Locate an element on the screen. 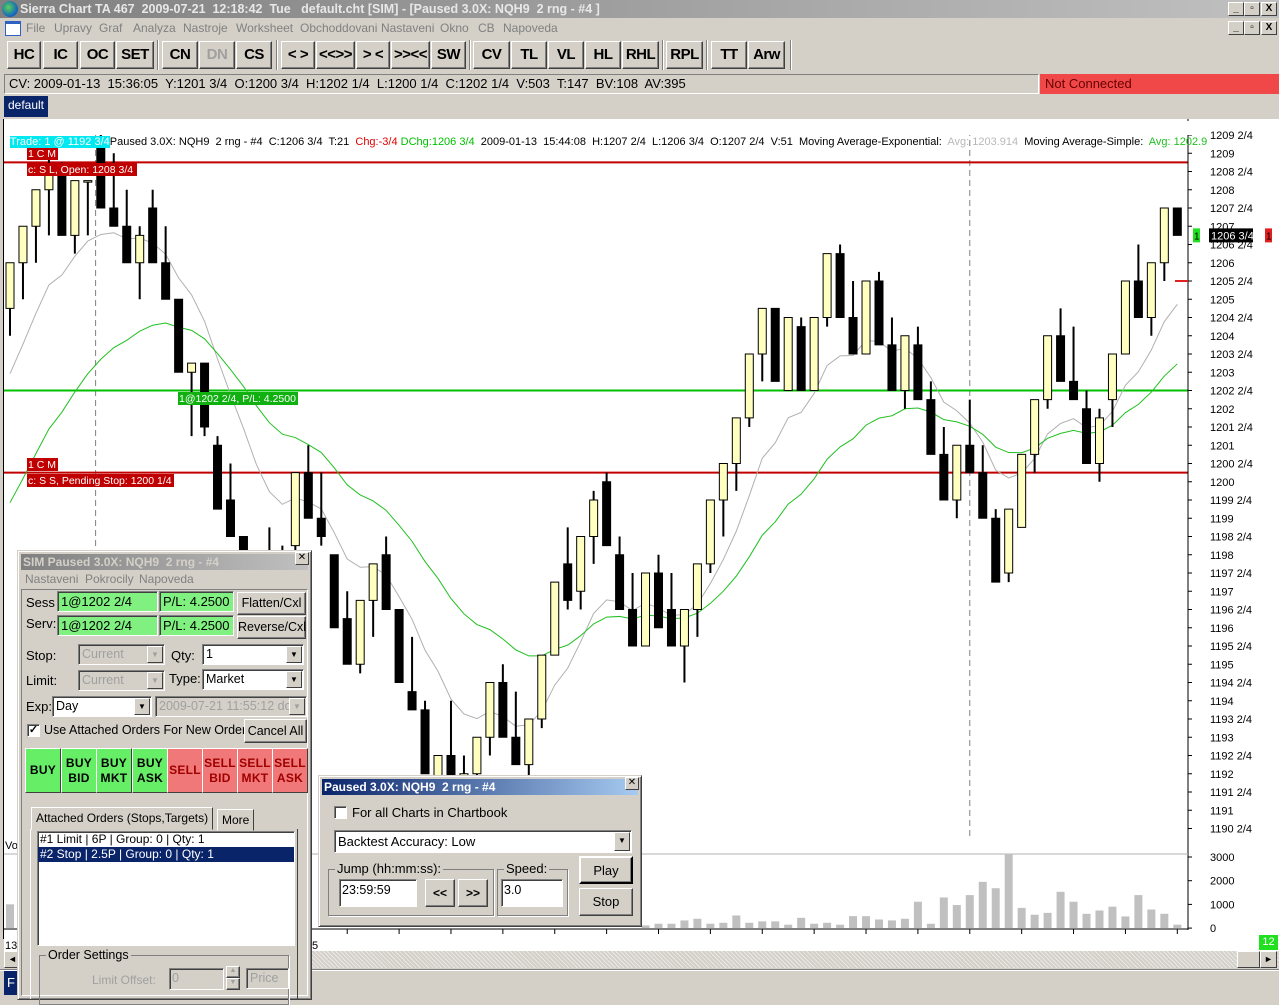  daily-change-info: DChg:1206 3/4 is located at coordinates (437, 142).